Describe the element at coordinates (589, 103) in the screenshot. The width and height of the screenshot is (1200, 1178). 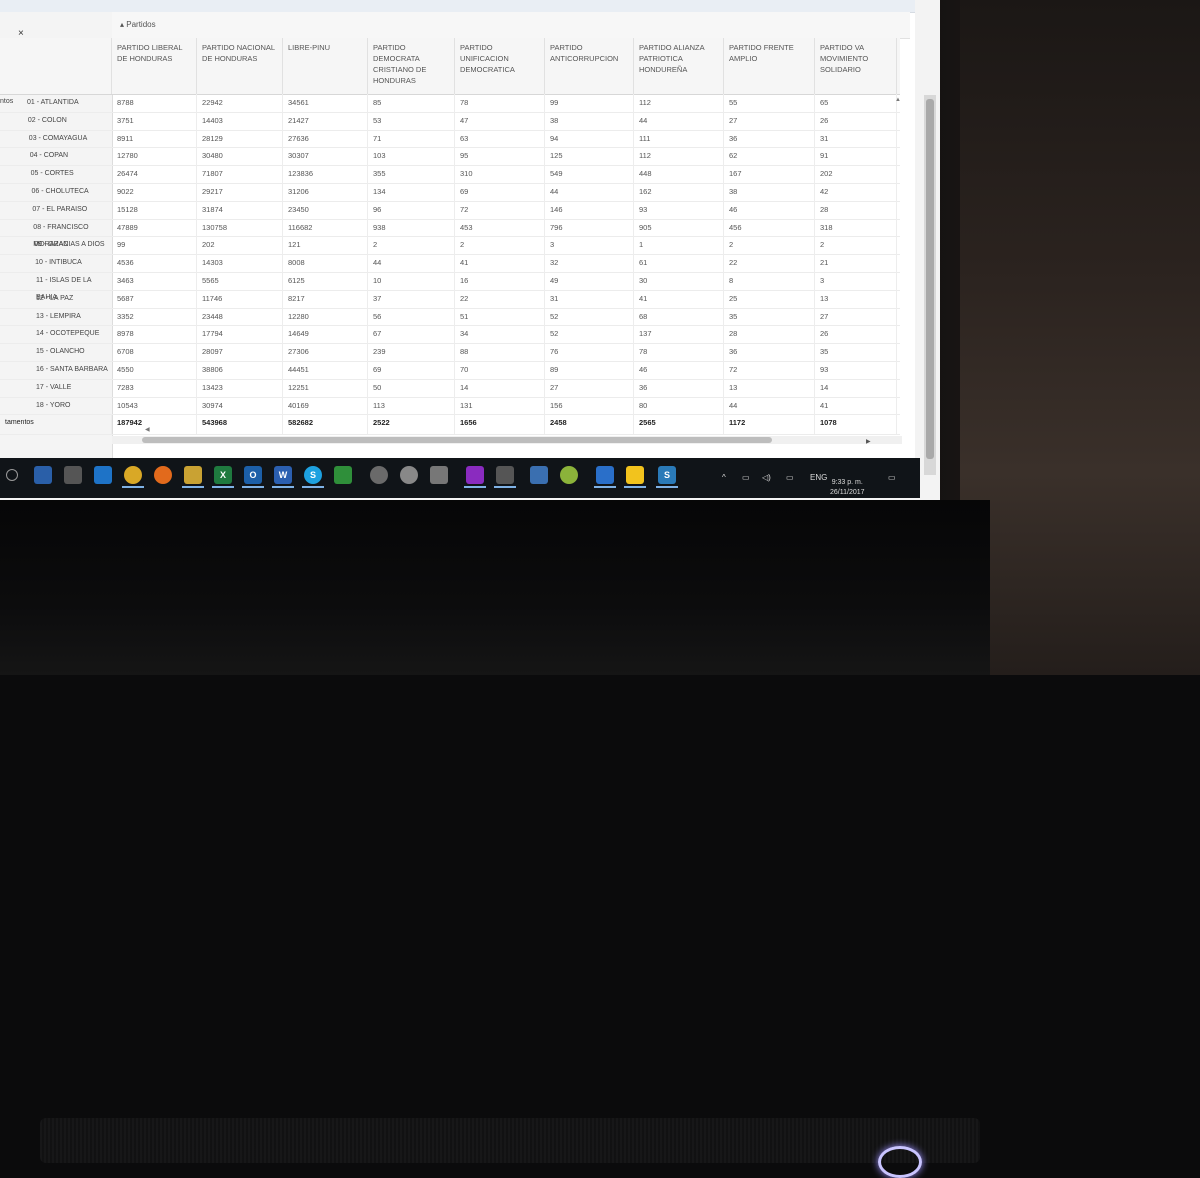
I see `table-cell: 99` at that location.